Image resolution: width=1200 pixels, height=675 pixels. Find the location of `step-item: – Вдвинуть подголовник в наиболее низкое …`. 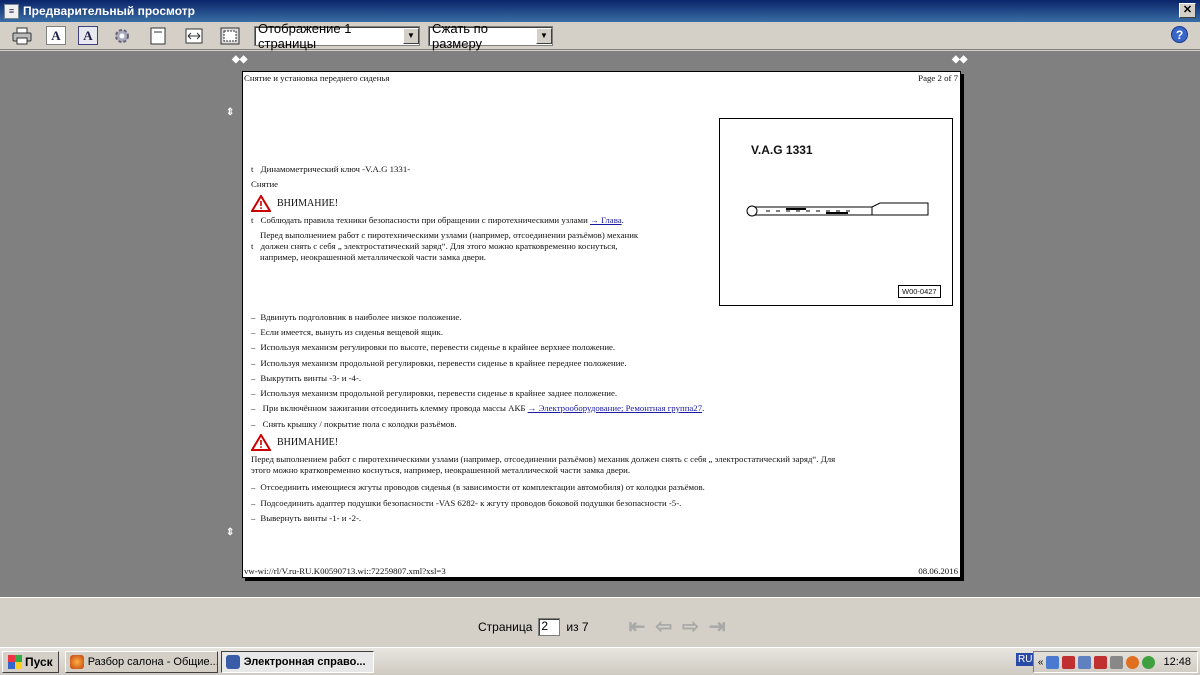

step-item: – Вдвинуть подголовник в наиболее низкое … is located at coordinates (356, 317).